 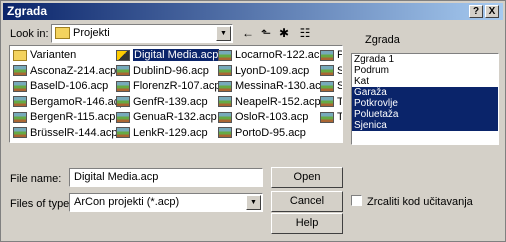 I want to click on file-name: Pi, so click(x=339, y=55).